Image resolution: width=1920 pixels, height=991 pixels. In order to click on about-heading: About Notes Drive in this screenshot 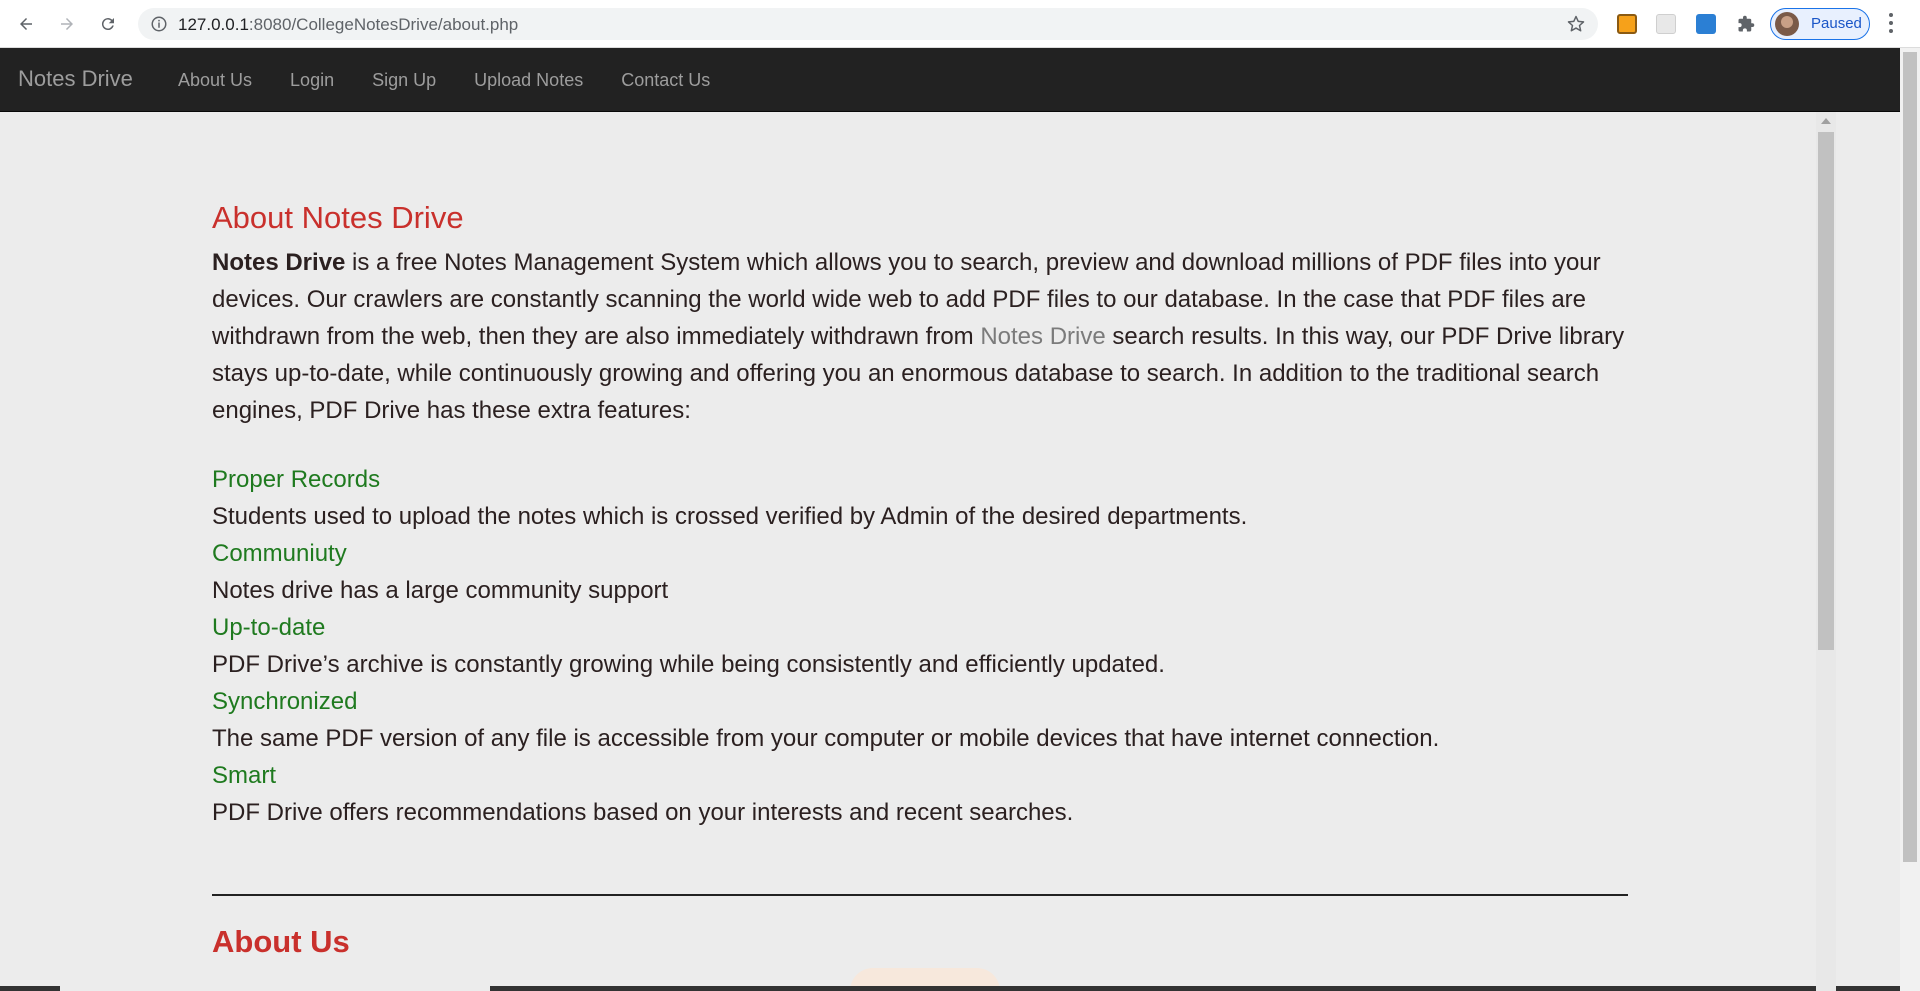, I will do `click(338, 217)`.